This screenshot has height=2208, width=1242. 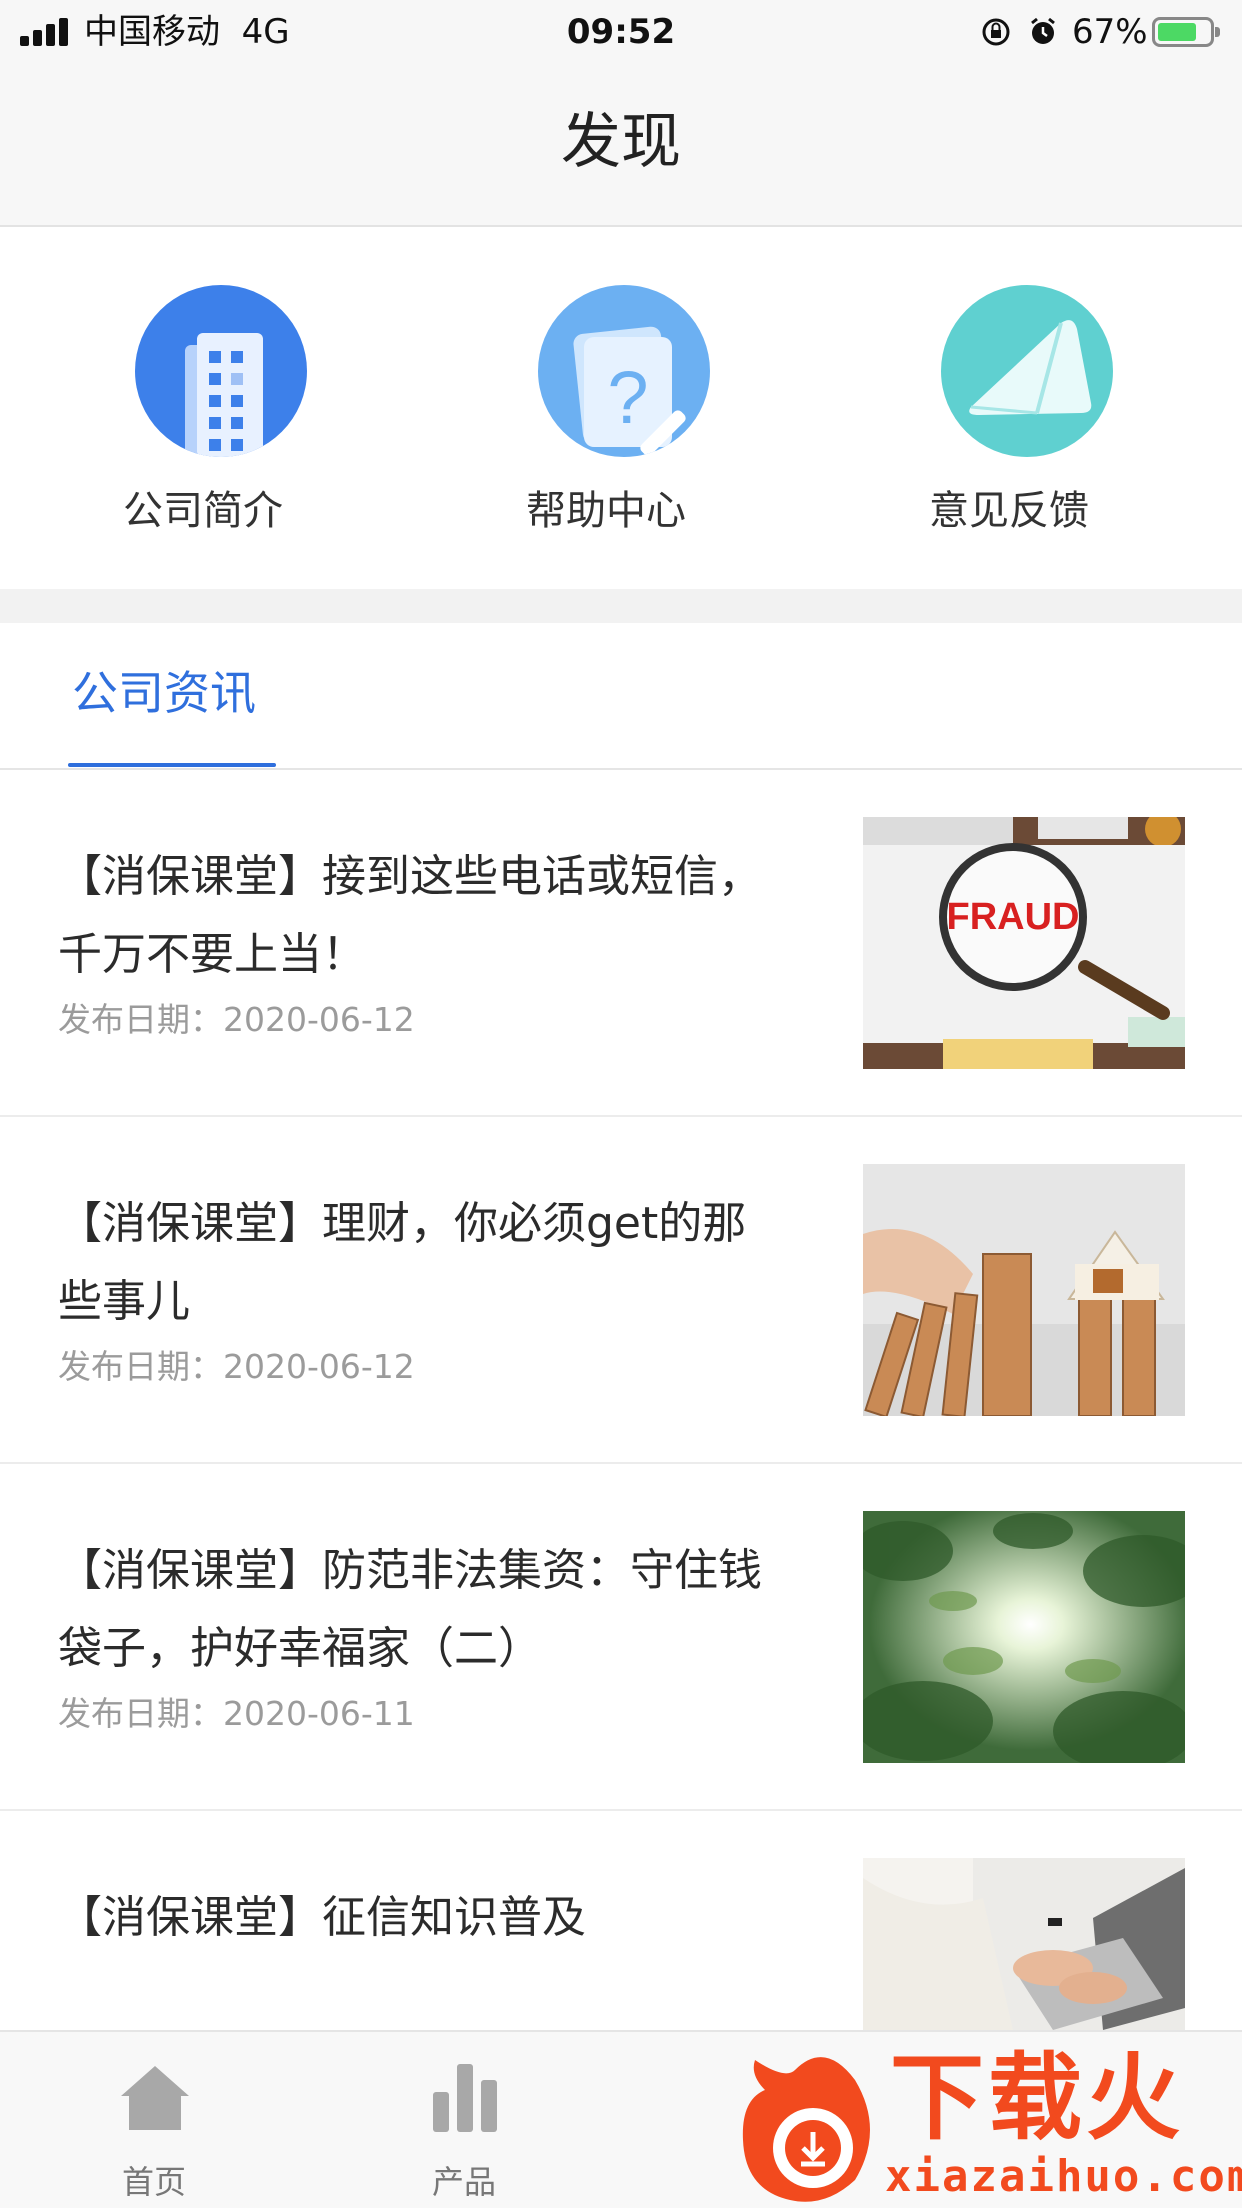 I want to click on entry-company-intro: 公司简介, so click(x=203, y=415).